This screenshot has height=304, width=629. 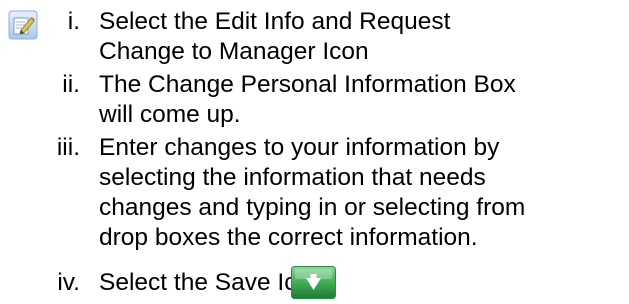 I want to click on step-number: i., so click(x=73, y=21).